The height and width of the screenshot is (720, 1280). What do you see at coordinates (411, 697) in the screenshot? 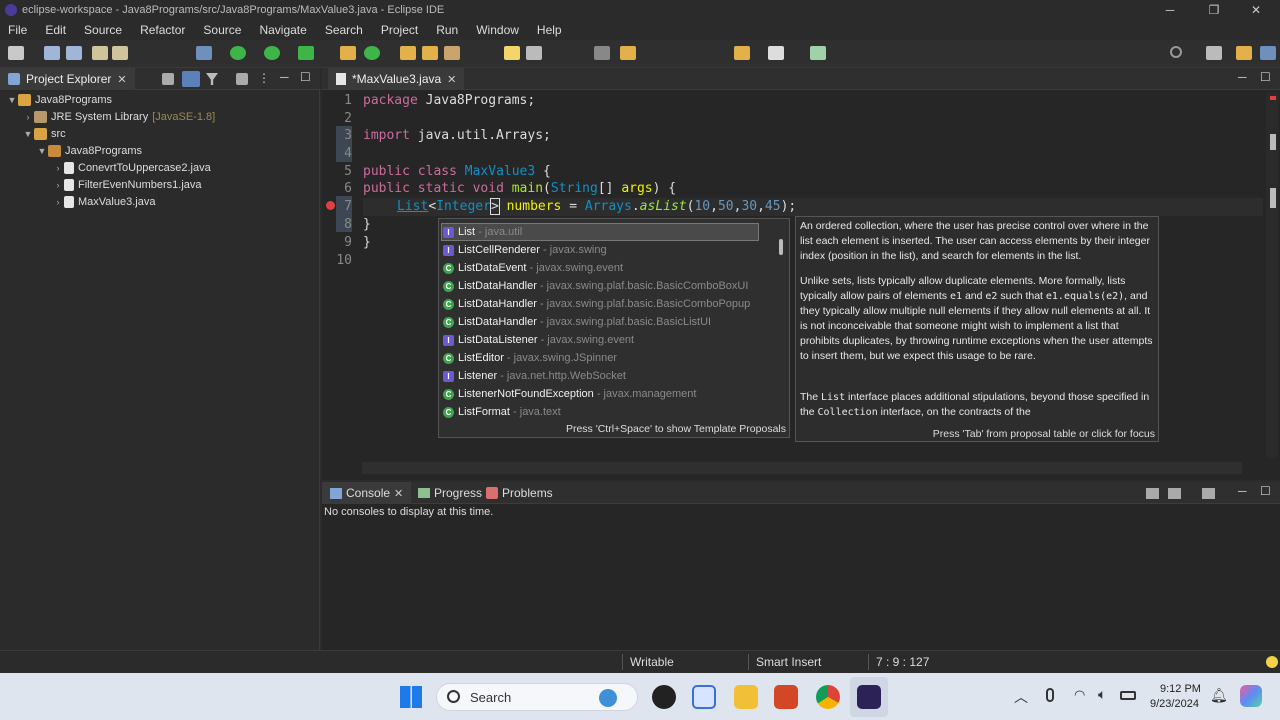
I see `windows-start-icon` at bounding box center [411, 697].